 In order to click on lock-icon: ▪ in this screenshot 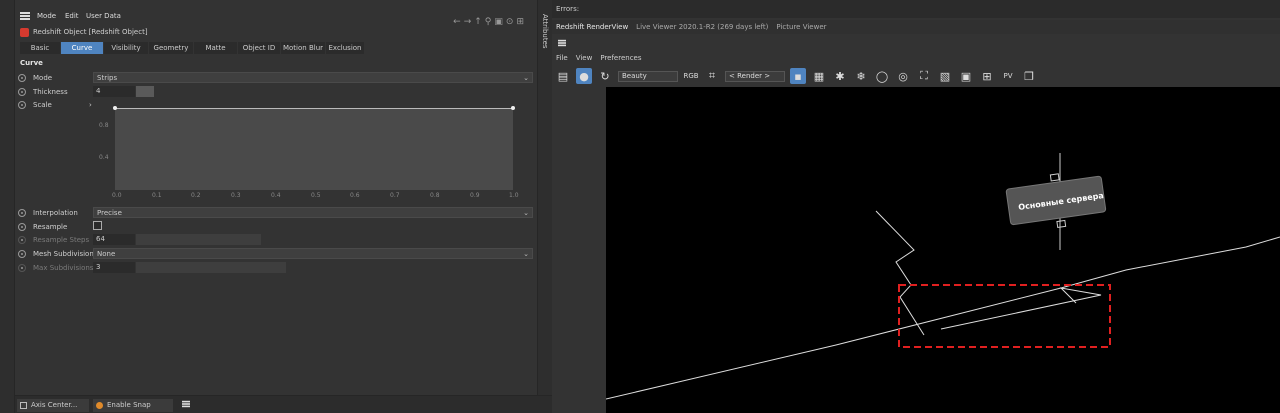, I will do `click(798, 76)`.